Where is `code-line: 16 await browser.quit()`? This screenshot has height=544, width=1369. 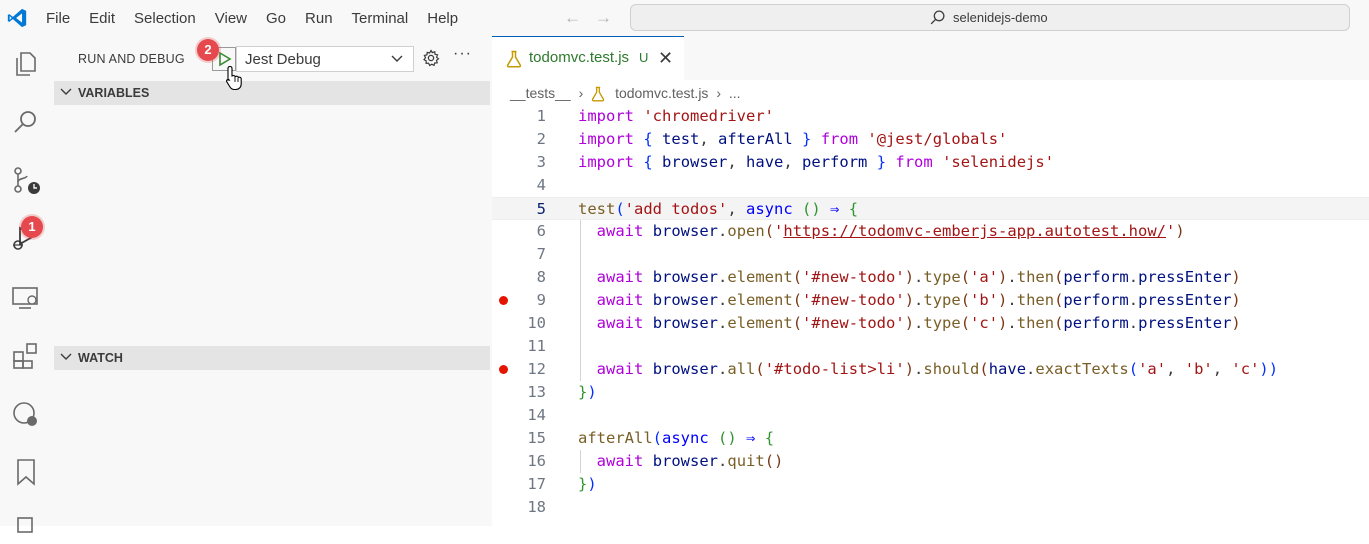
code-line: 16 await browser.quit() is located at coordinates (930, 461).